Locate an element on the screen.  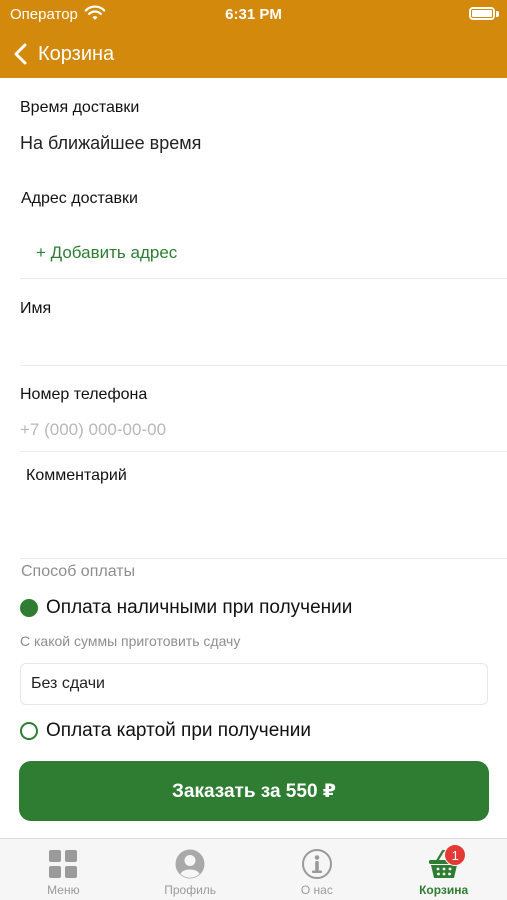
tab-label: Профиль is located at coordinates (190, 890).